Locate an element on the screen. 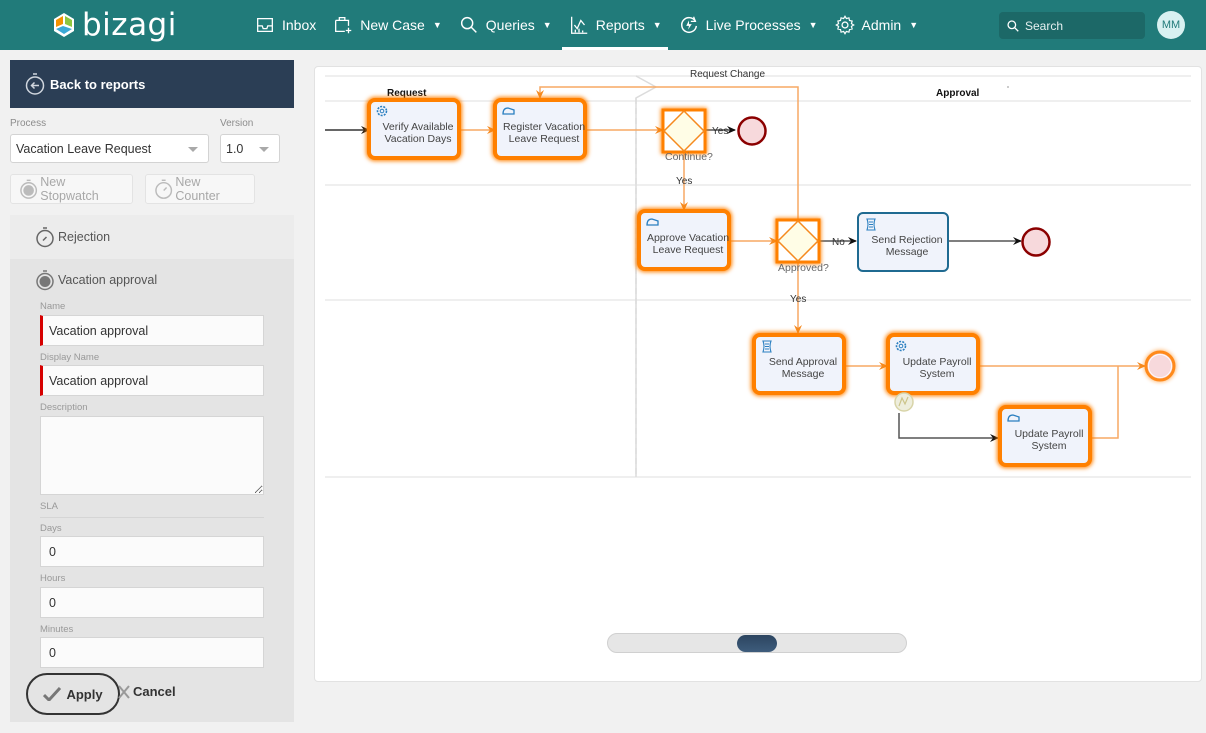 This screenshot has height=733, width=1206. task-approve: Approve VacationLeave Request is located at coordinates (684, 240).